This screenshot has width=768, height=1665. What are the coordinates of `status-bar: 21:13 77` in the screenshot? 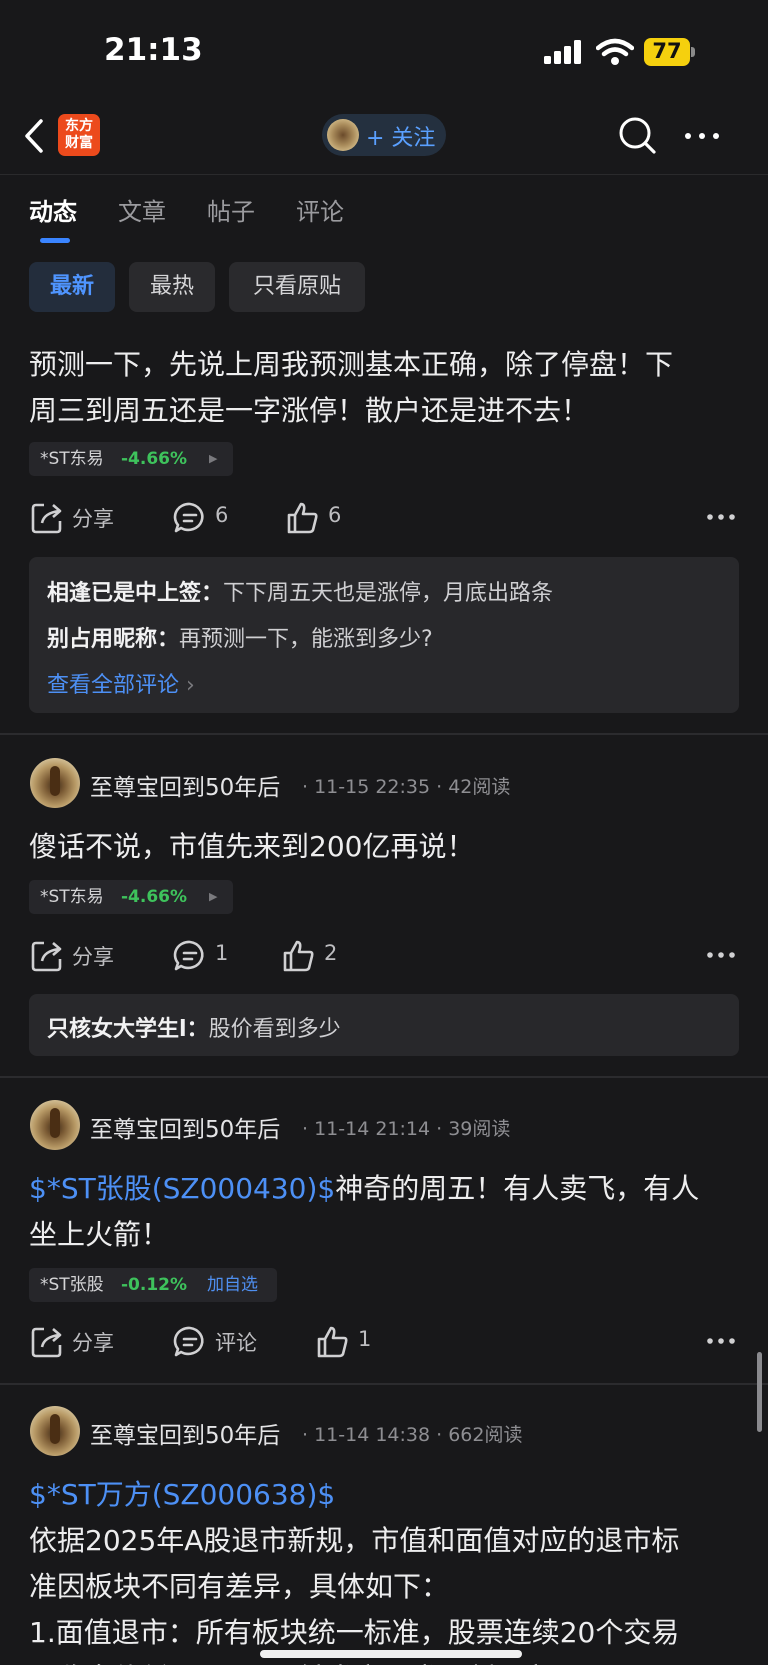 It's located at (384, 50).